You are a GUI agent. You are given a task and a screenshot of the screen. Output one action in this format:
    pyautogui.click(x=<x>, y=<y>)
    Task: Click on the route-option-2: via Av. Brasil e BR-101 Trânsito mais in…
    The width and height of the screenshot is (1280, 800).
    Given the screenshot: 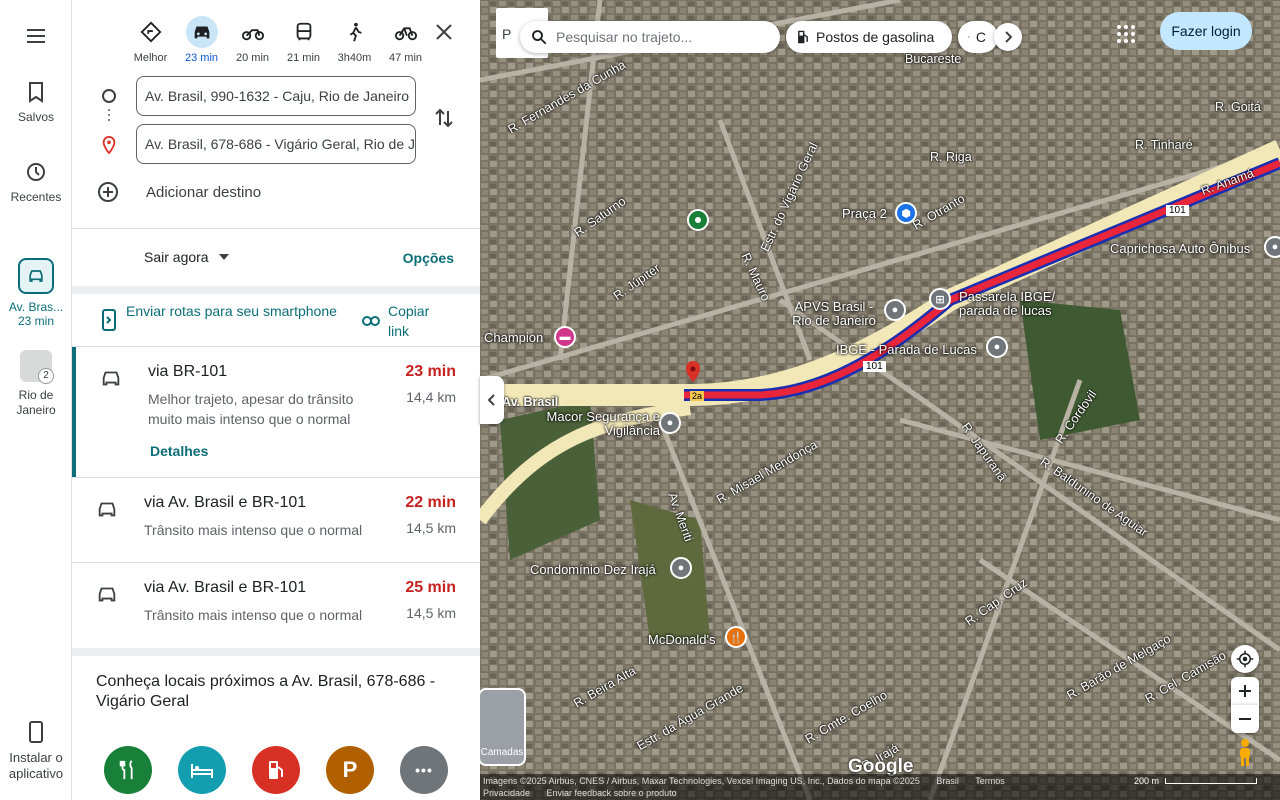 What is the action you would take?
    pyautogui.click(x=276, y=520)
    